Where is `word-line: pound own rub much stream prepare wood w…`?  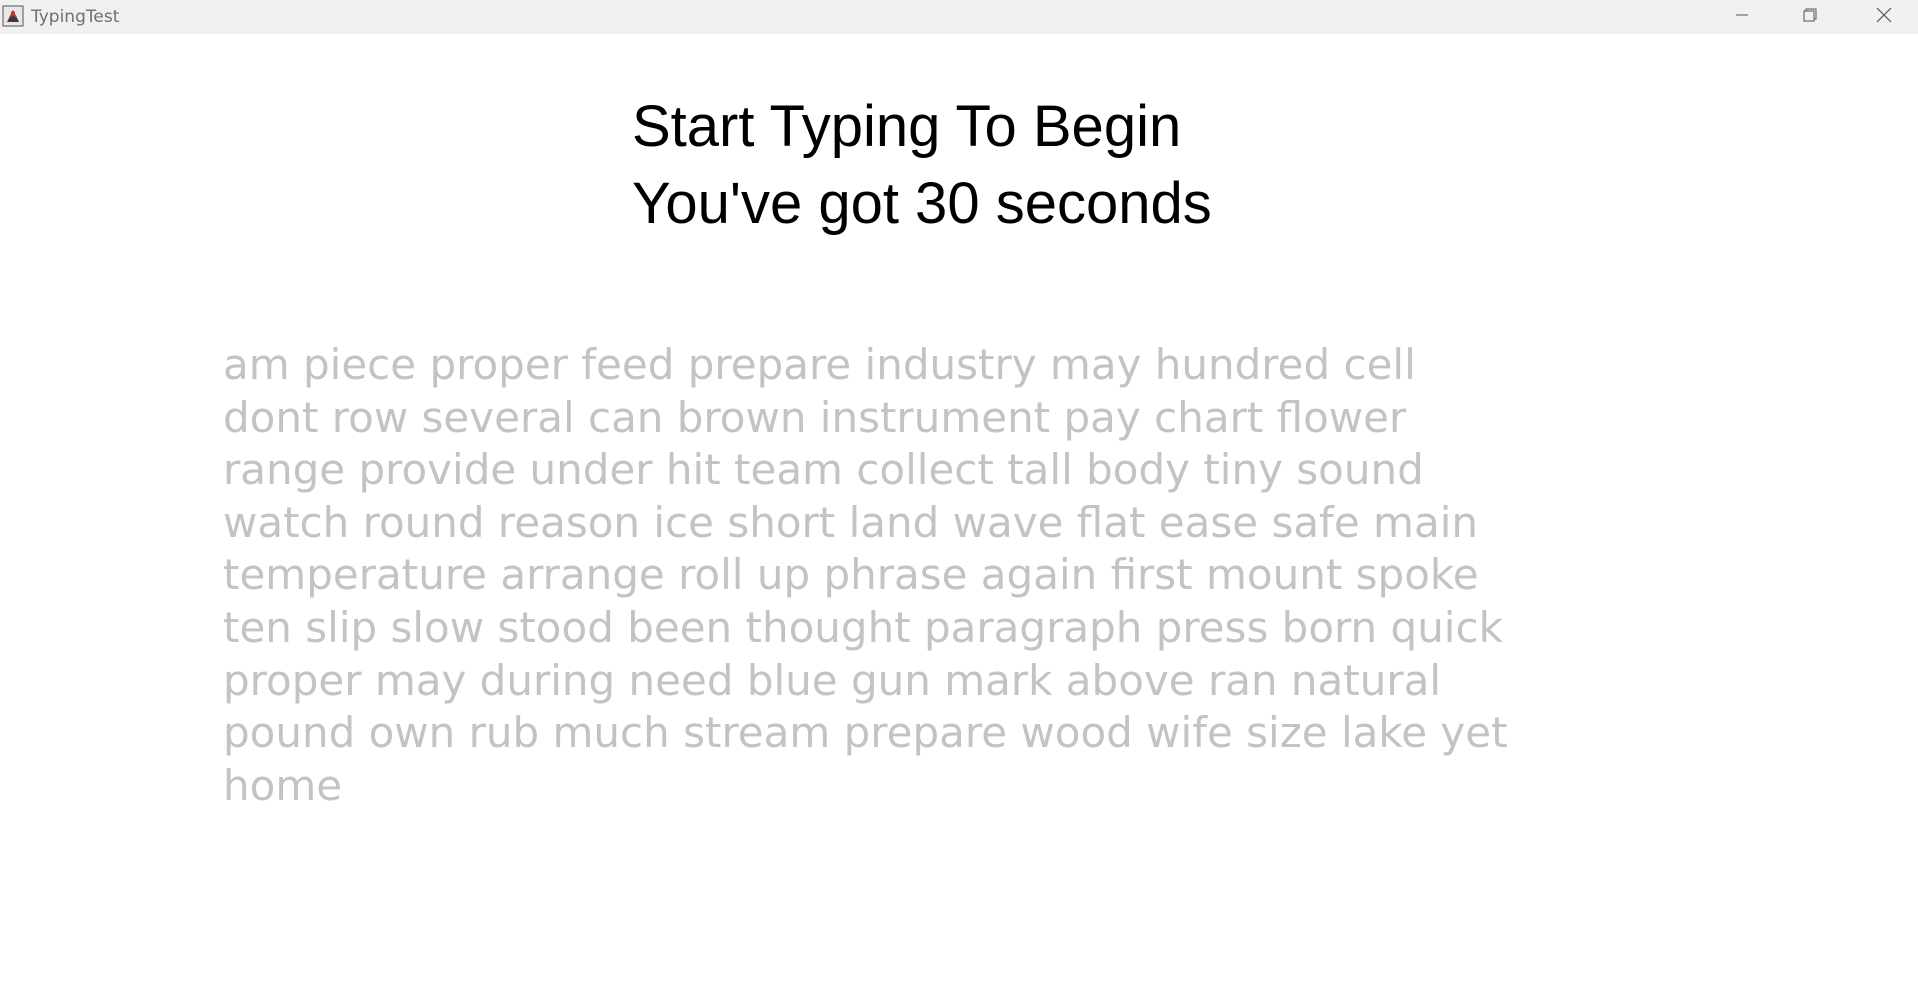 word-line: pound own rub much stream prepare wood w… is located at coordinates (865, 733).